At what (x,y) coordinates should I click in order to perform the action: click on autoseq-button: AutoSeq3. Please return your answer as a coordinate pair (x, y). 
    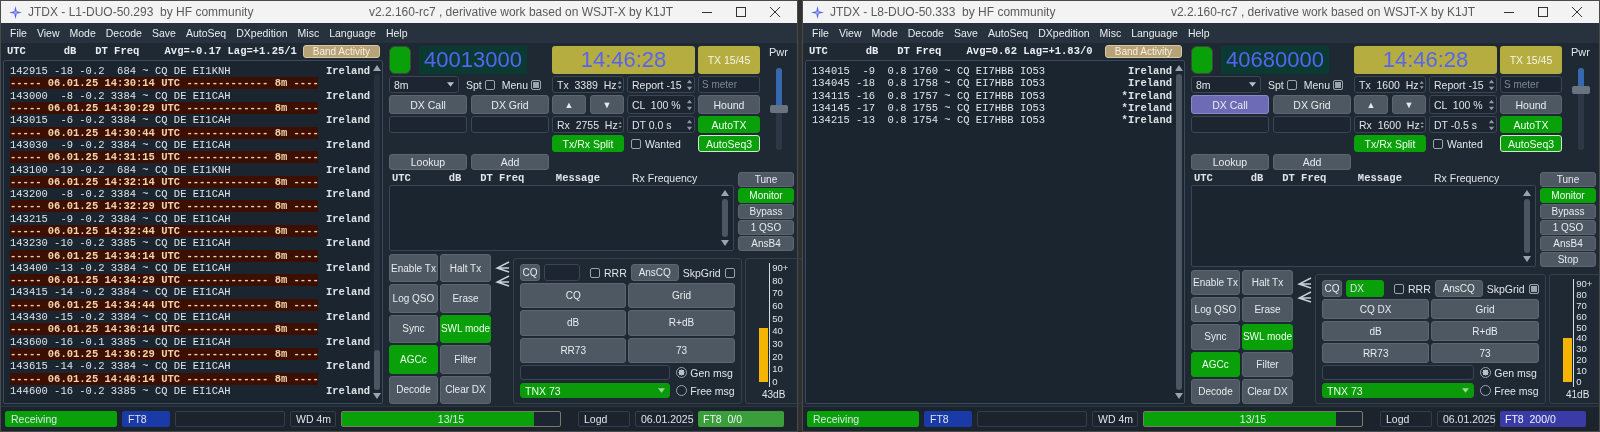
    Looking at the image, I should click on (1531, 143).